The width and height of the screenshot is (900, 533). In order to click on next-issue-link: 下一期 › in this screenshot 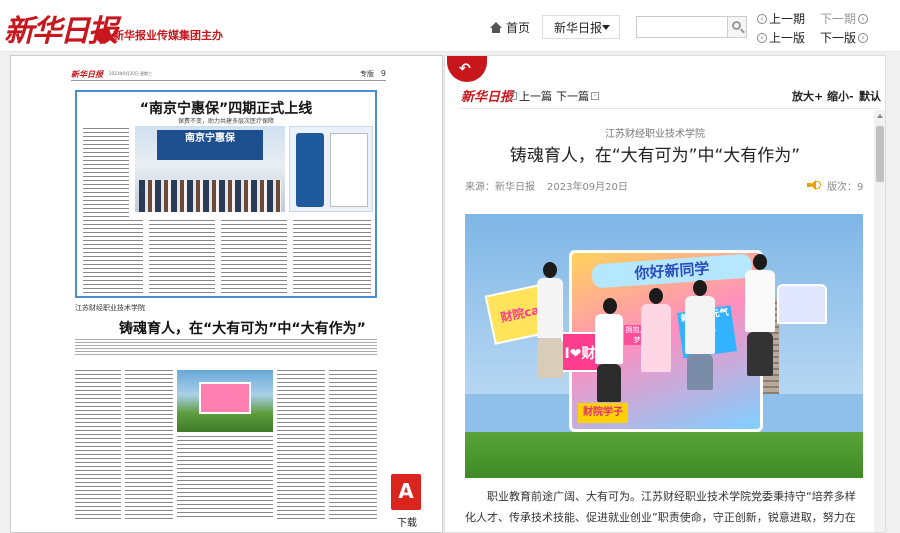, I will do `click(844, 18)`.